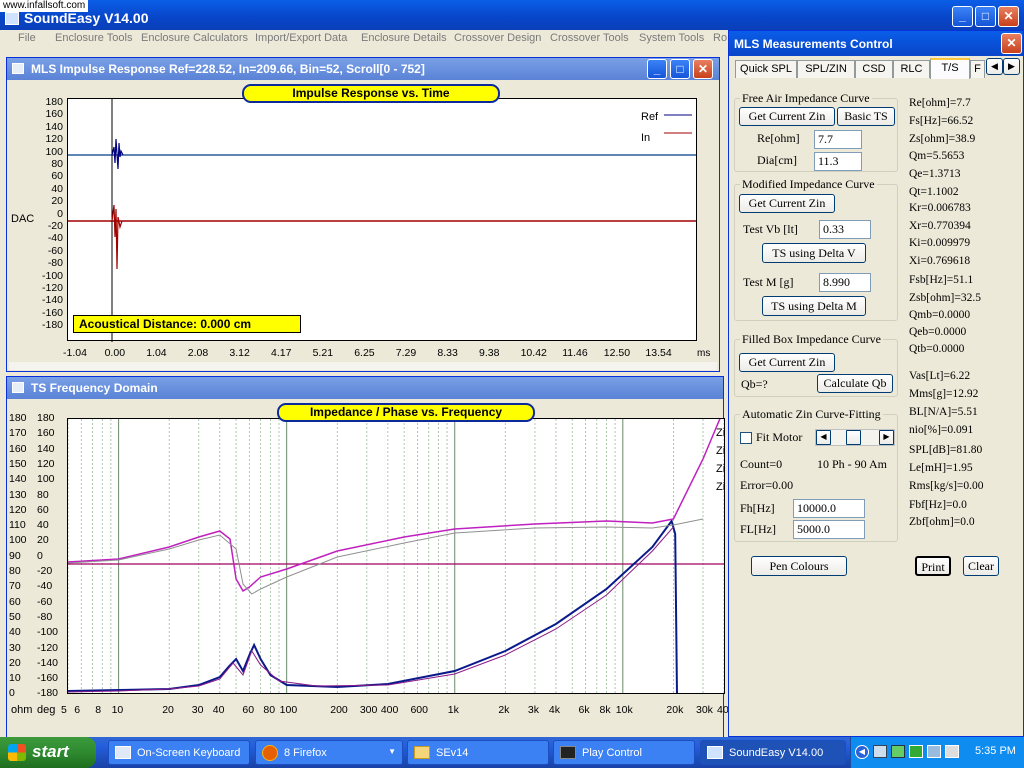  I want to click on tab-spl-zin: SPL/ZIN, so click(826, 69).